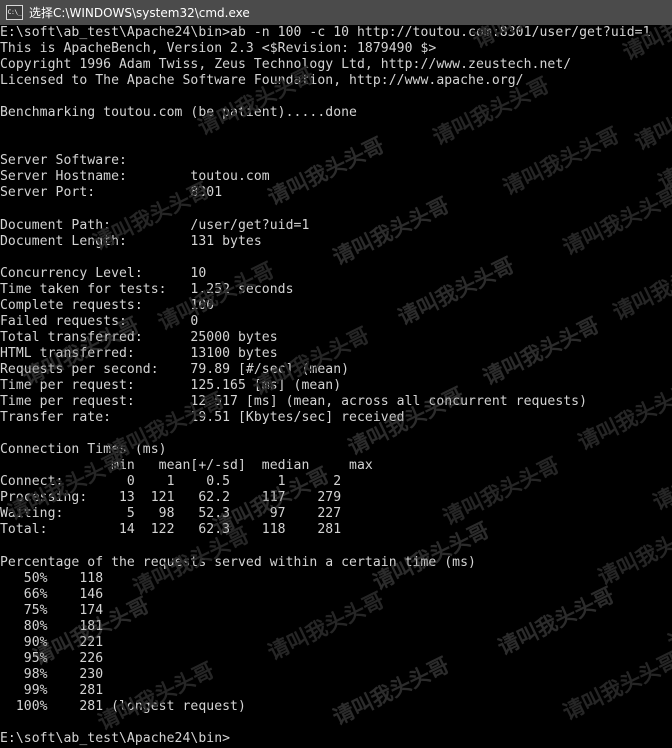 The image size is (672, 748). I want to click on window-titlebar: C:\_ 选择C:\WINDOWS\system32\cmd.exe, so click(336, 12).